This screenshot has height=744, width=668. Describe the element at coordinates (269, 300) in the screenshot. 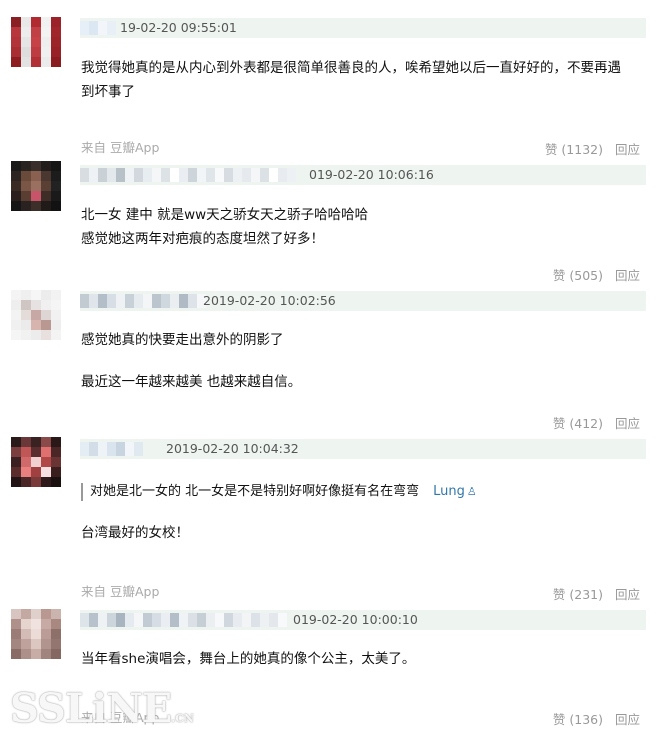

I see `comment-timestamp: 2019-02-20 10:02:56` at that location.